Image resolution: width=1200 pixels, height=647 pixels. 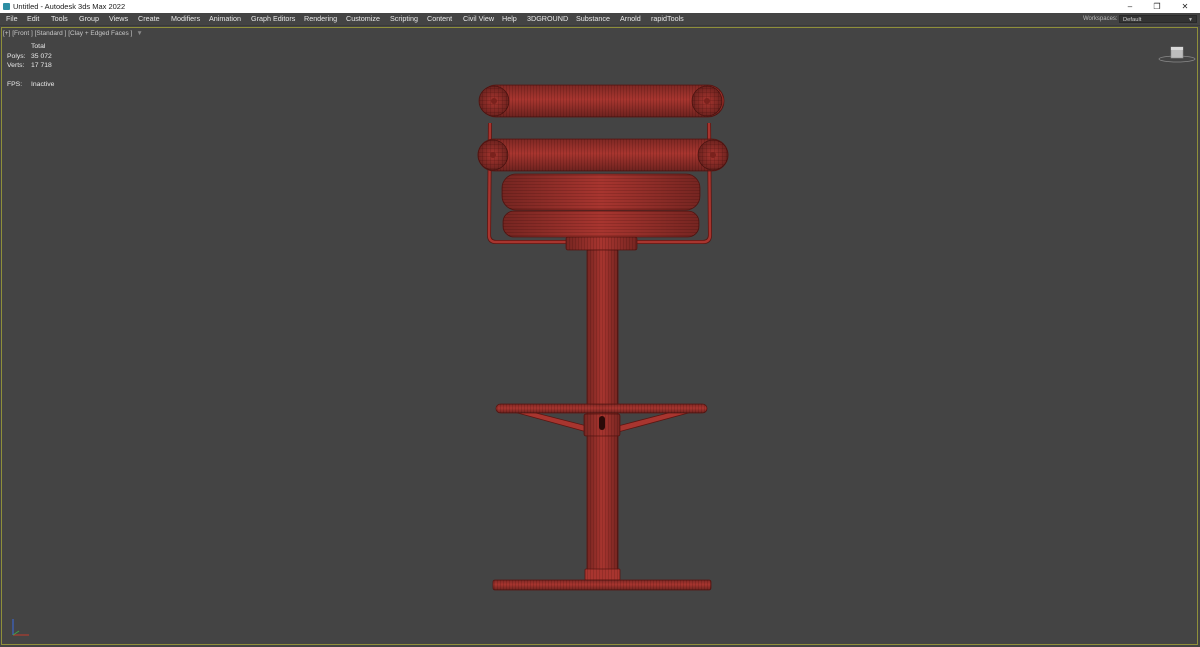 What do you see at coordinates (1190, 20) in the screenshot?
I see `chevron-down-icon: ▼` at bounding box center [1190, 20].